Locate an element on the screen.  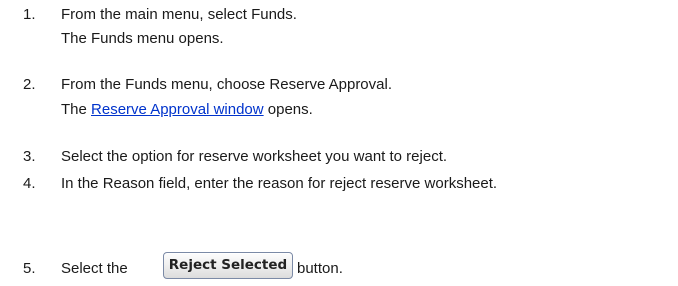
step-instruction-after: button. is located at coordinates (320, 268).